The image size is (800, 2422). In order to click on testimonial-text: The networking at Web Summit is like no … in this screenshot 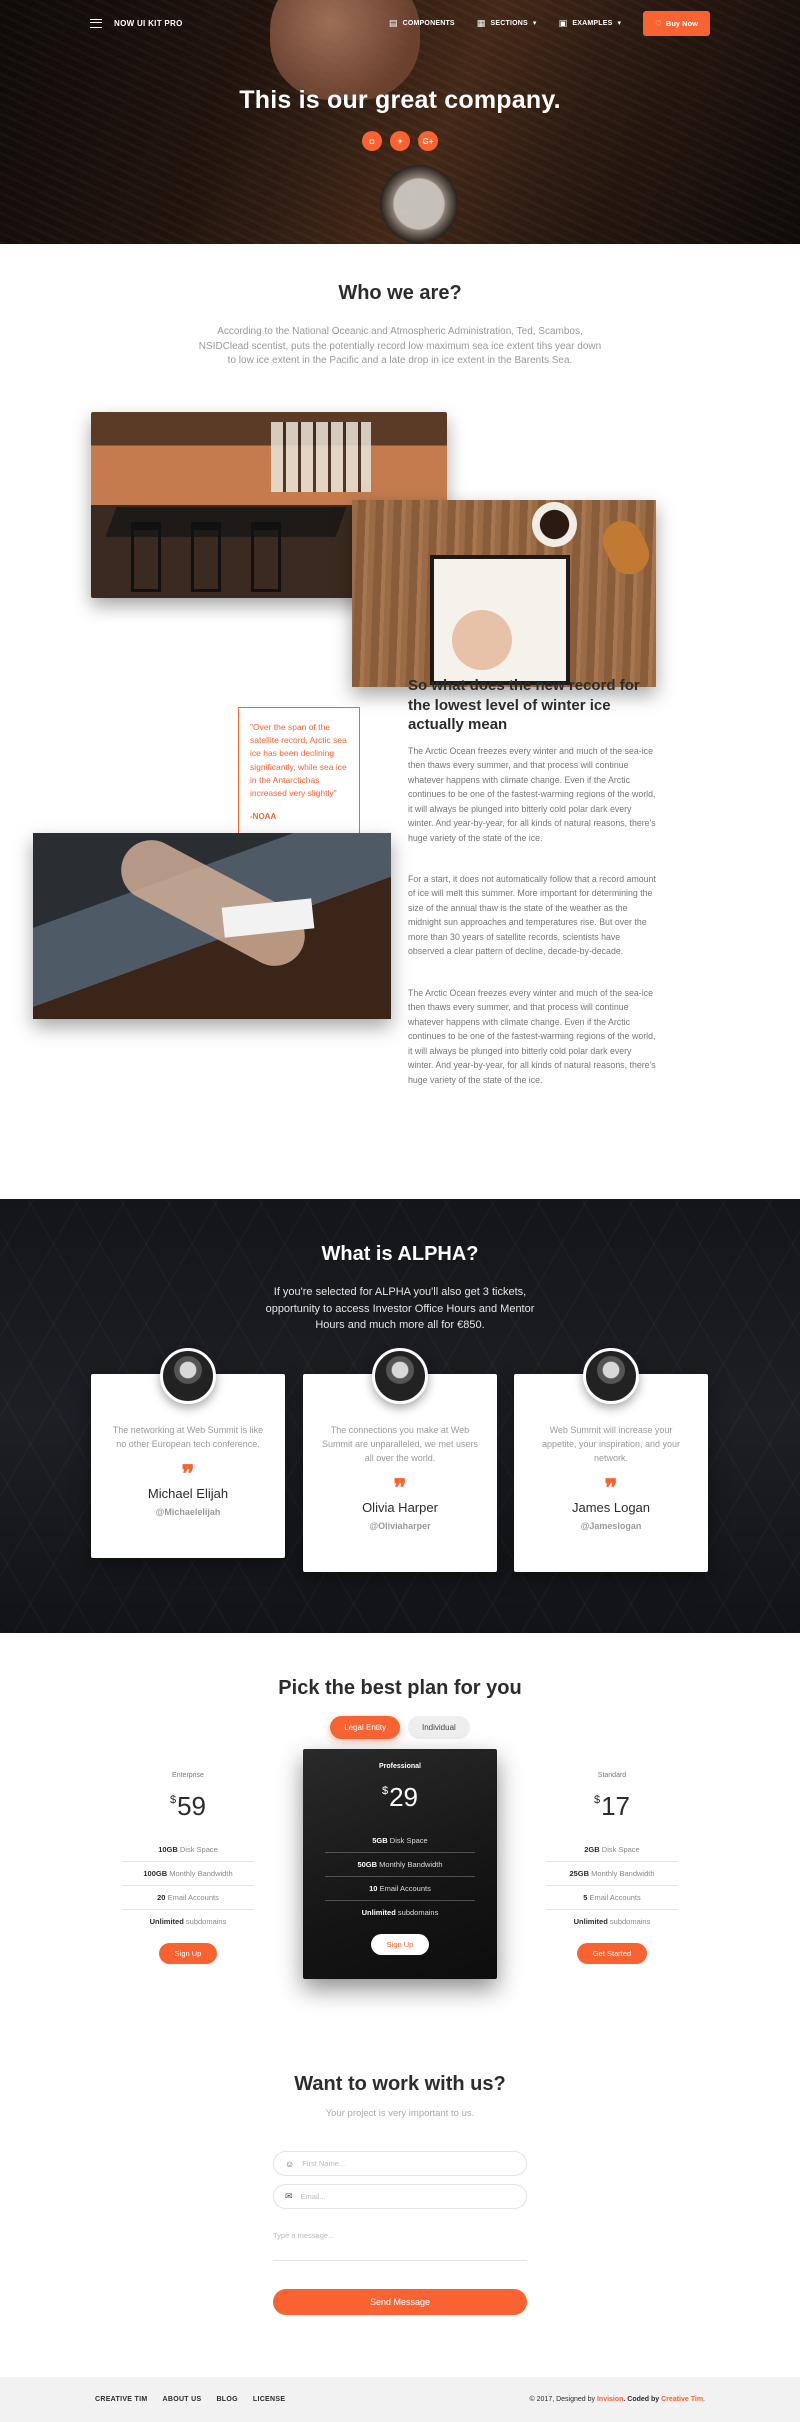, I will do `click(188, 1437)`.